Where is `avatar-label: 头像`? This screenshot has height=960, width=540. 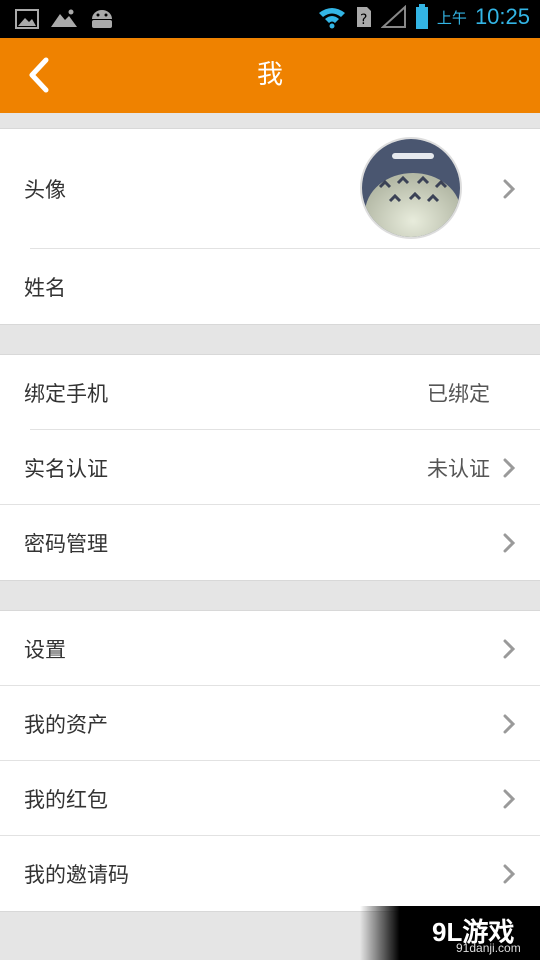
avatar-label: 头像 is located at coordinates (45, 190).